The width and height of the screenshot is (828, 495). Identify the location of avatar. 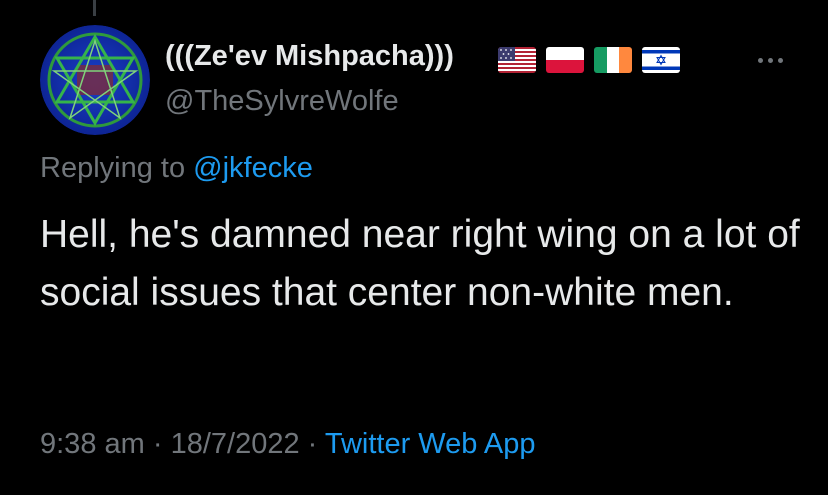
(95, 80).